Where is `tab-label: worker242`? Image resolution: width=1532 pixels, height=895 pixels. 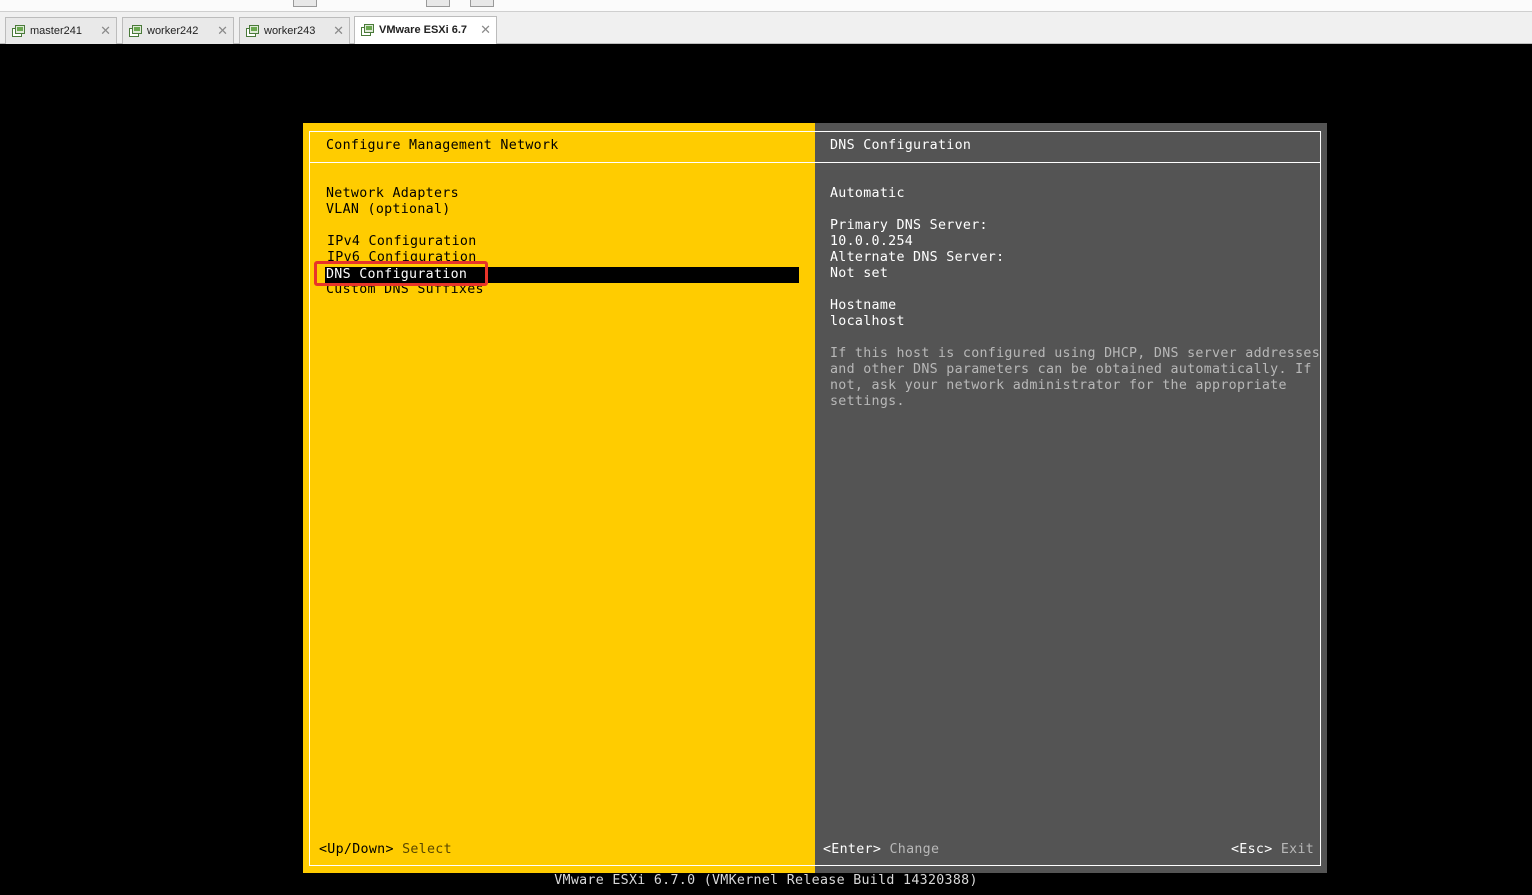
tab-label: worker242 is located at coordinates (173, 31).